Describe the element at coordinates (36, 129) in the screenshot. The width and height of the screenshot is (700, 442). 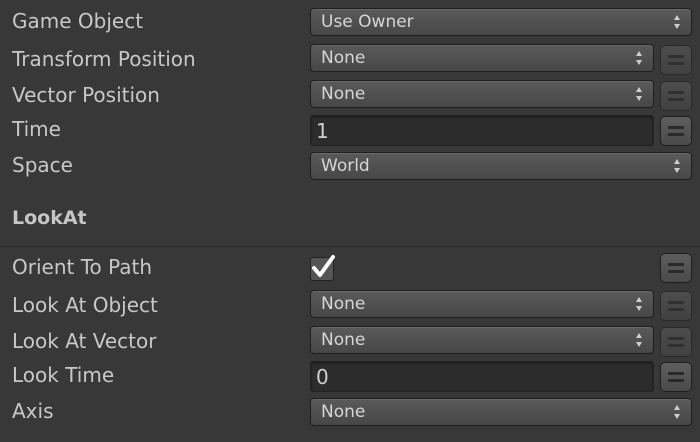
I see `time-label: Time` at that location.